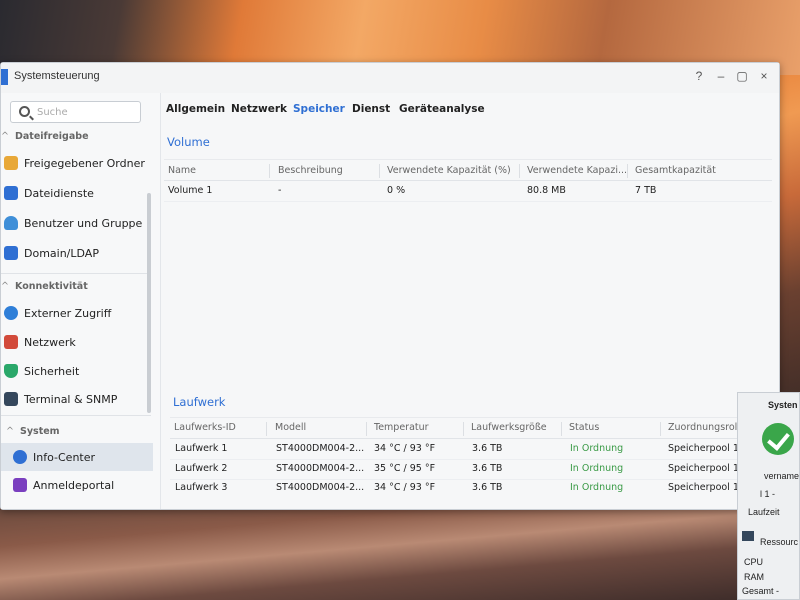 Image resolution: width=800 pixels, height=600 pixels. What do you see at coordinates (742, 76) in the screenshot?
I see `maximize-button: ▢` at bounding box center [742, 76].